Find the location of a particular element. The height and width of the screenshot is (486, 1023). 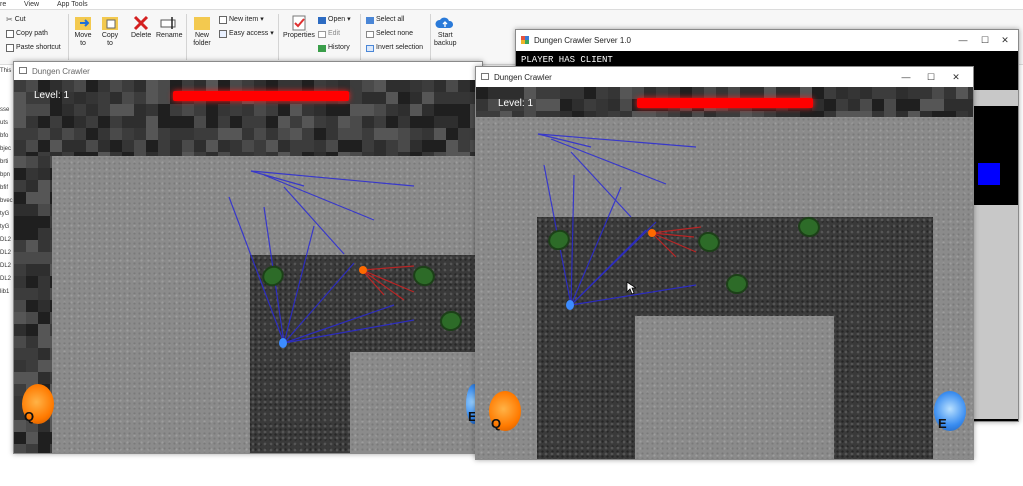

enemy-projectile is located at coordinates (652, 233).